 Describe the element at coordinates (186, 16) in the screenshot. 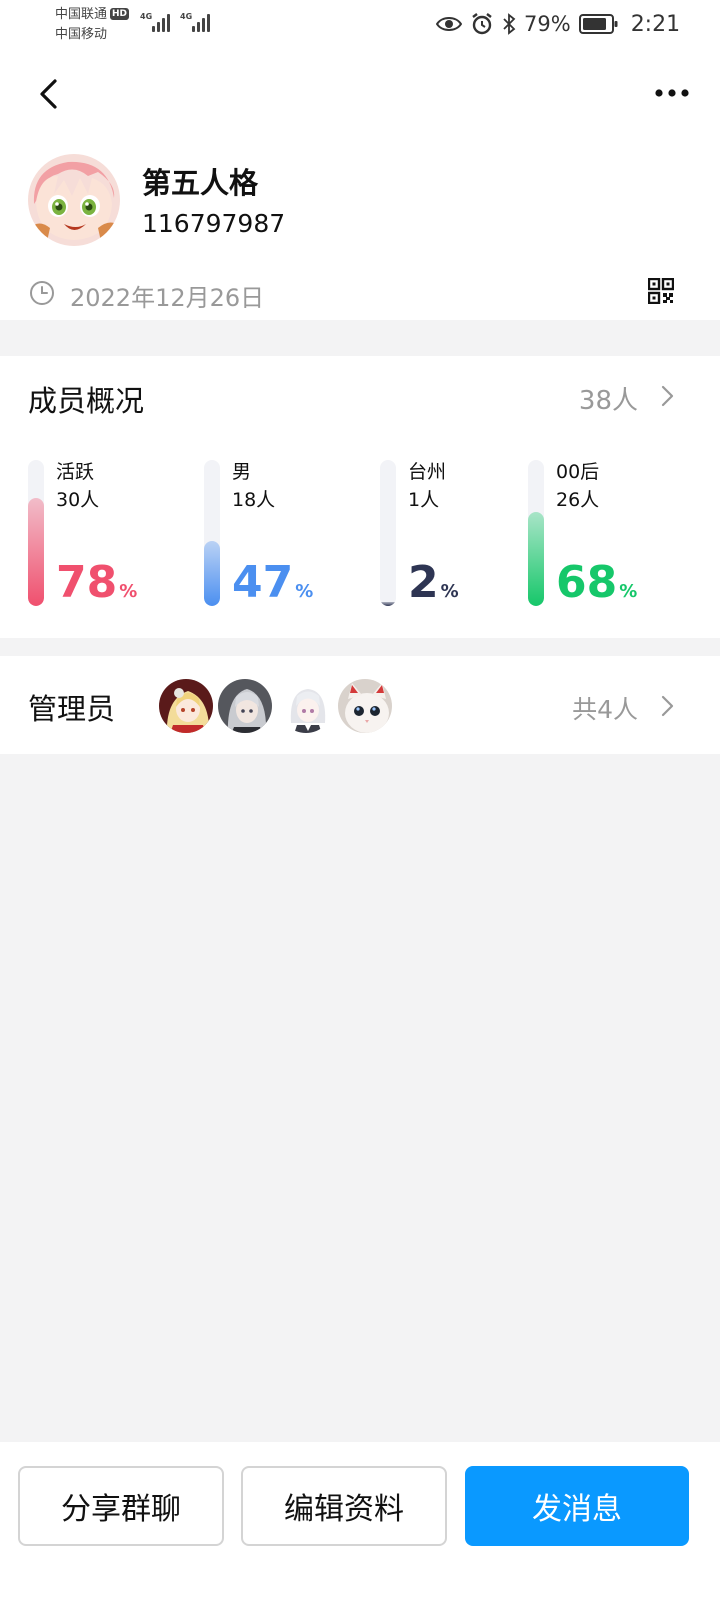

I see `network-type-2: 4G` at that location.